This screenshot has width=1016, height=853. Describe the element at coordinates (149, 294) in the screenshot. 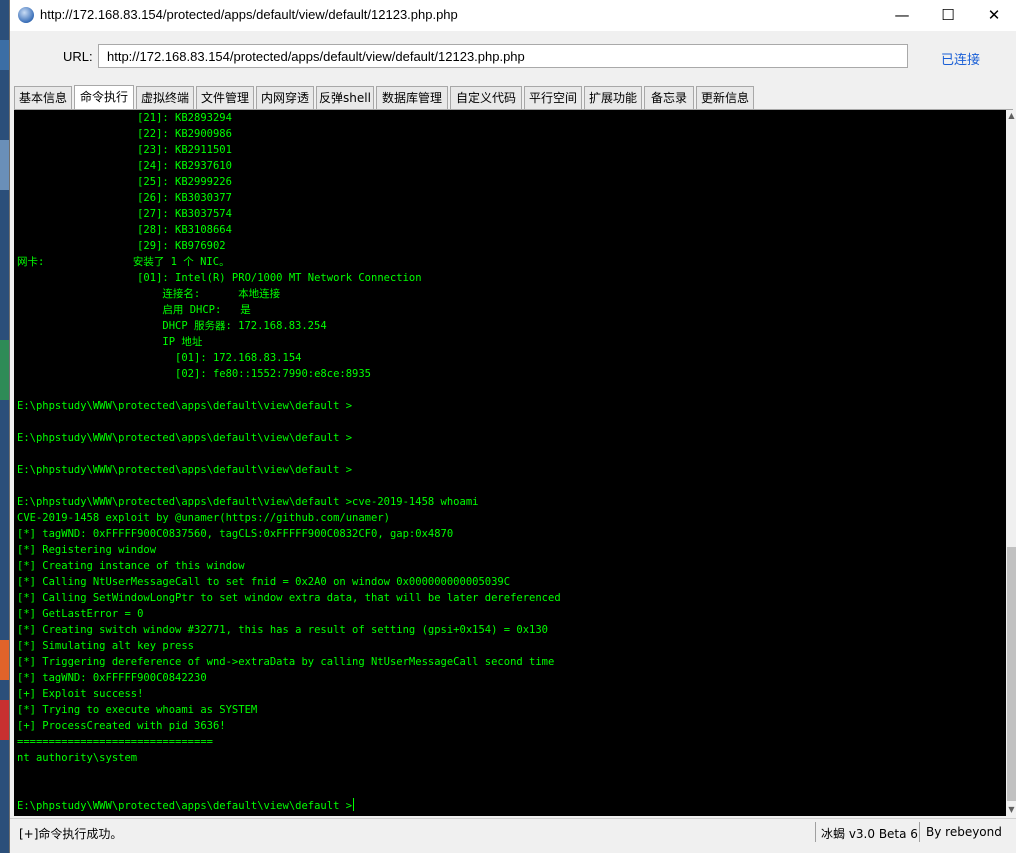

I see `terminal-line: 连接名: 本地连接` at that location.